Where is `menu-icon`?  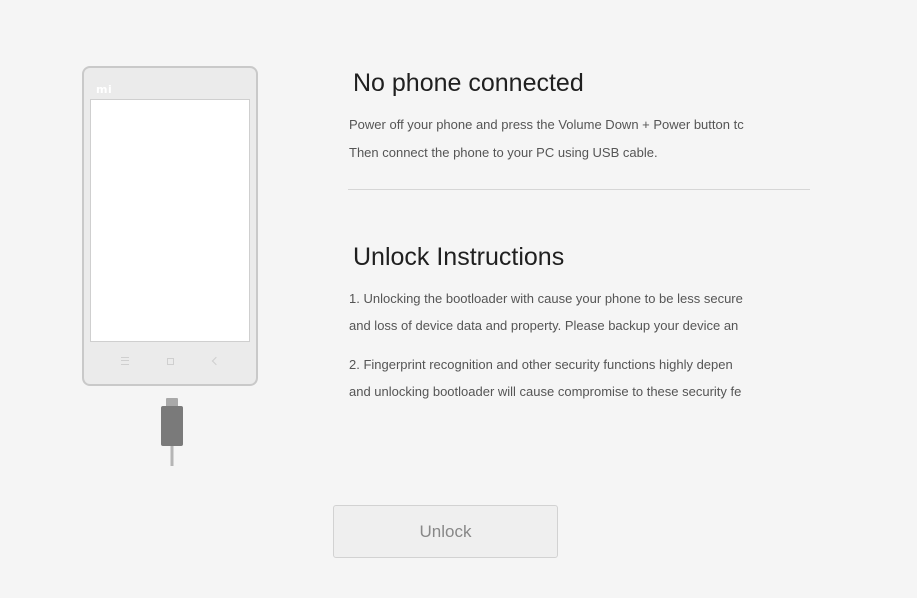 menu-icon is located at coordinates (125, 361).